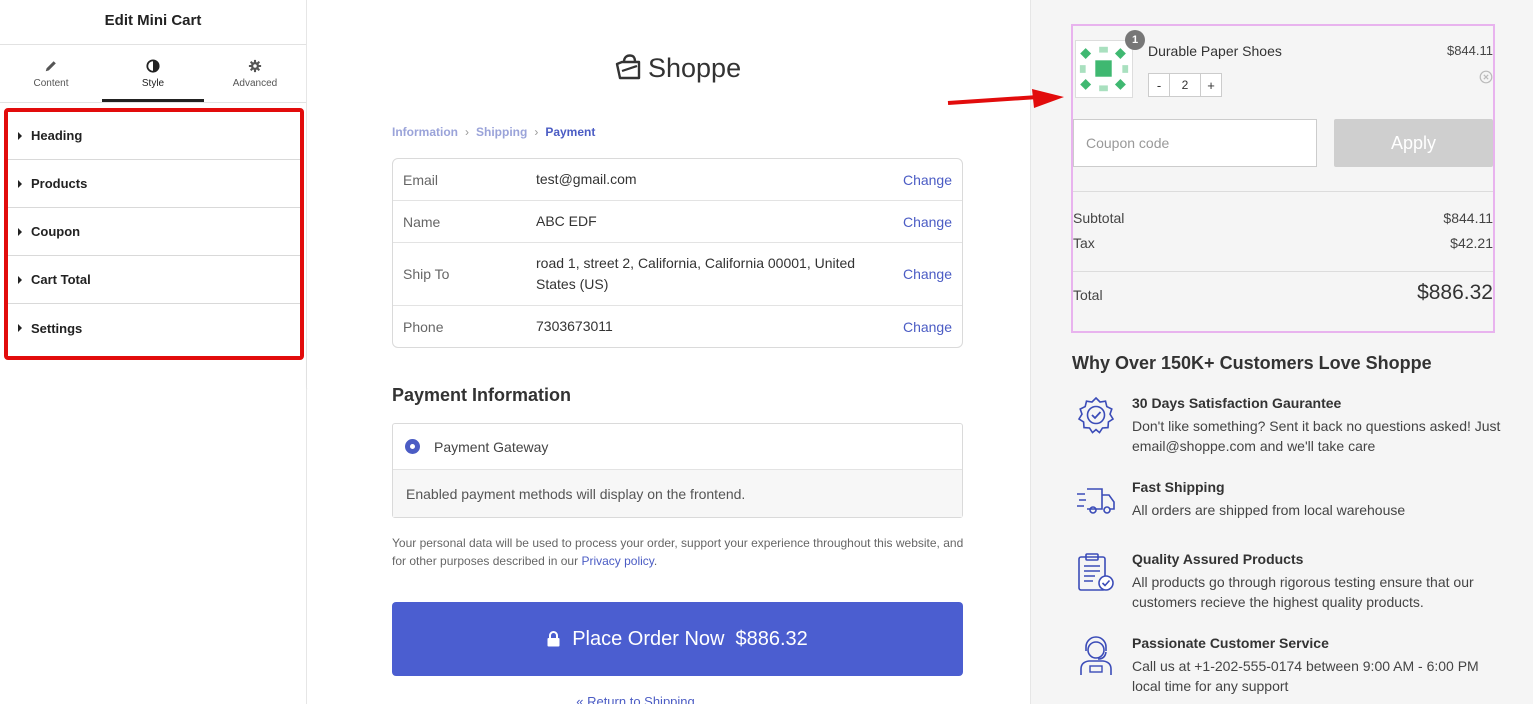 Image resolution: width=1533 pixels, height=704 pixels. I want to click on section-label: Coupon, so click(56, 231).